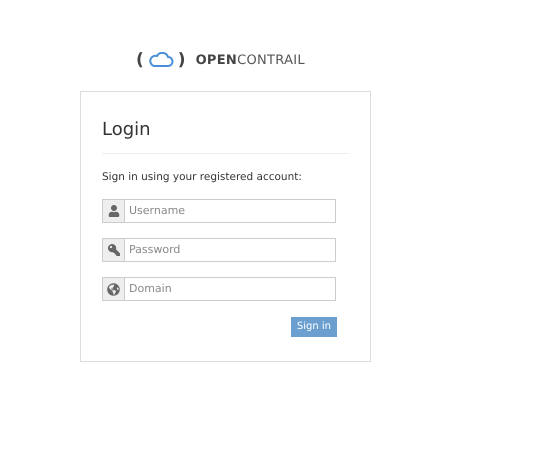  I want to click on logo-wordmark: OPENCONTRAIL, so click(250, 60).